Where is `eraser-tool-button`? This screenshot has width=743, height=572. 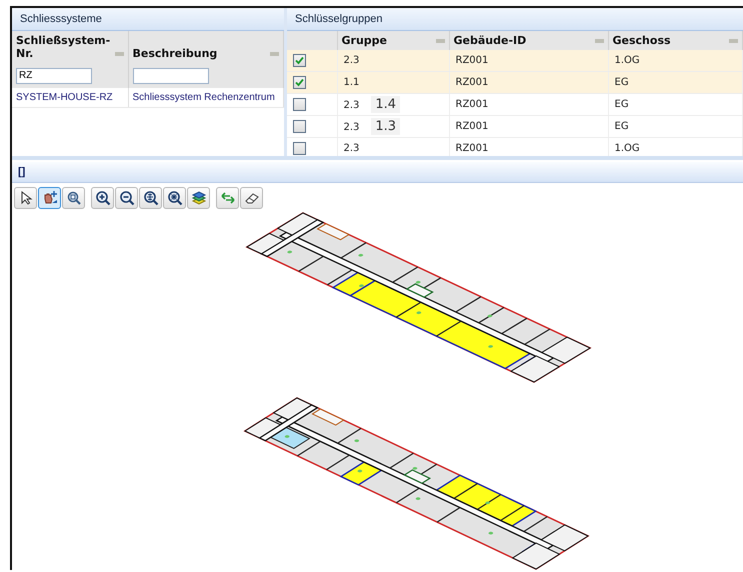 eraser-tool-button is located at coordinates (251, 198).